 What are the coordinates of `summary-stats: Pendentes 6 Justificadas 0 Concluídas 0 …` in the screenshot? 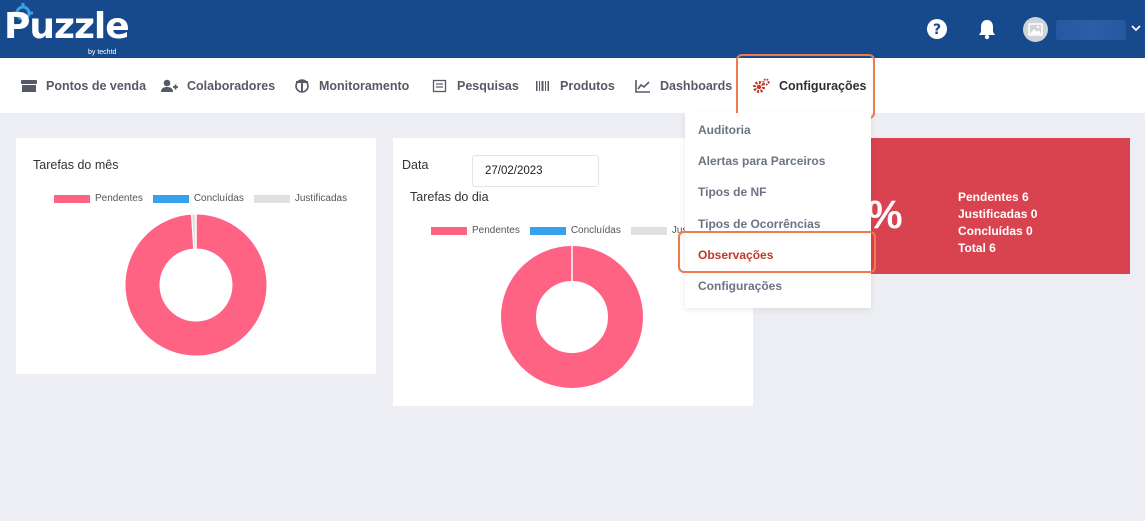 It's located at (997, 223).